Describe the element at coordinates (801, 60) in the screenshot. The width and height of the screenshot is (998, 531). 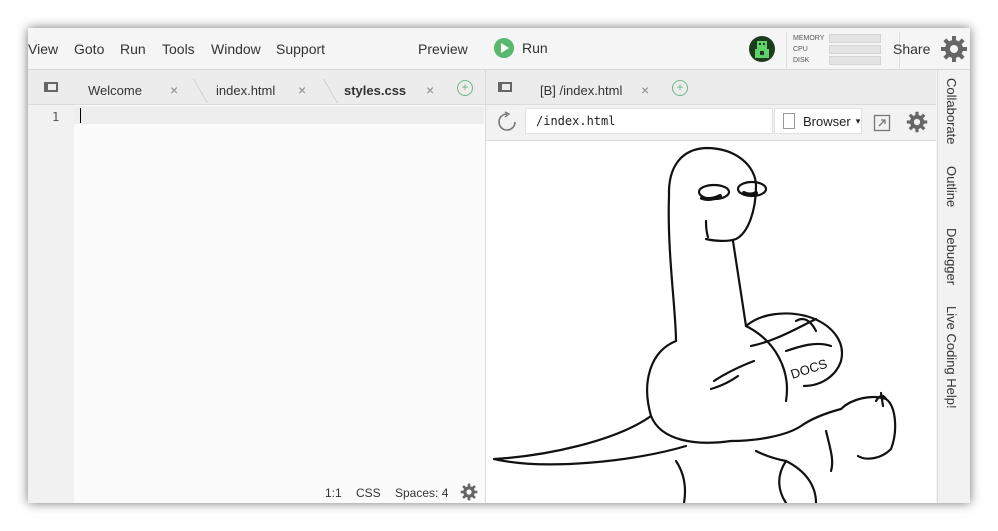
I see `disk-label: DISK` at that location.